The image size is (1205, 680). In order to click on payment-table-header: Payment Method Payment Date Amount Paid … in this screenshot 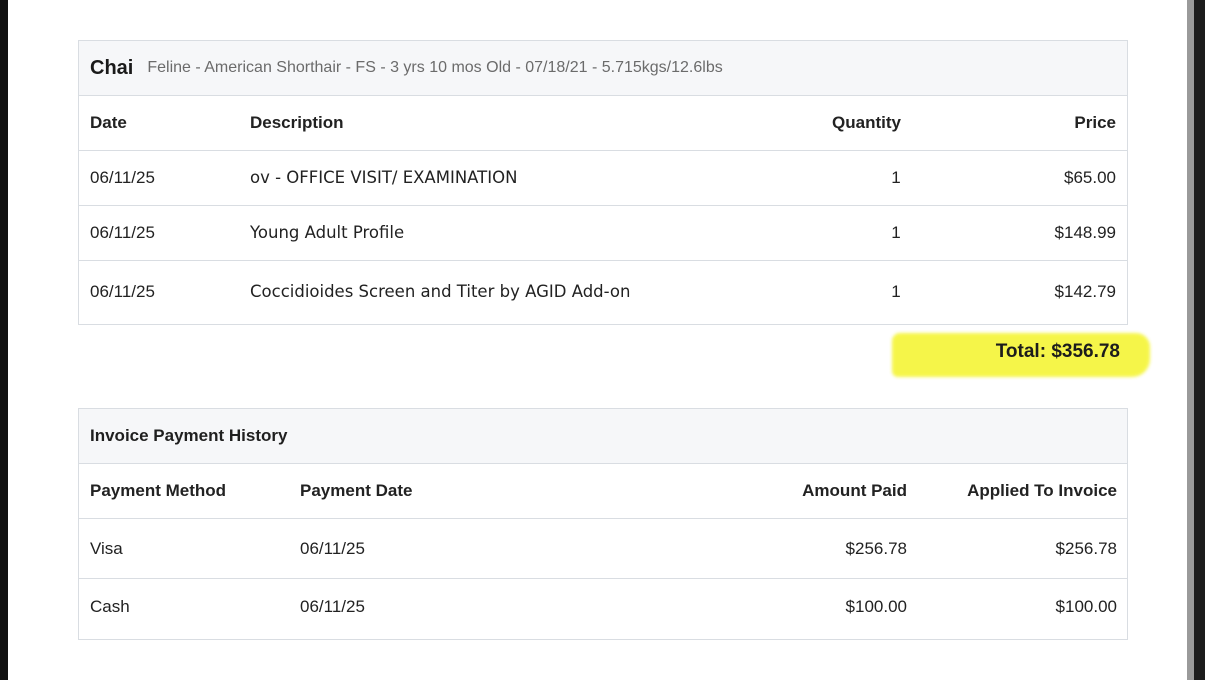, I will do `click(603, 491)`.